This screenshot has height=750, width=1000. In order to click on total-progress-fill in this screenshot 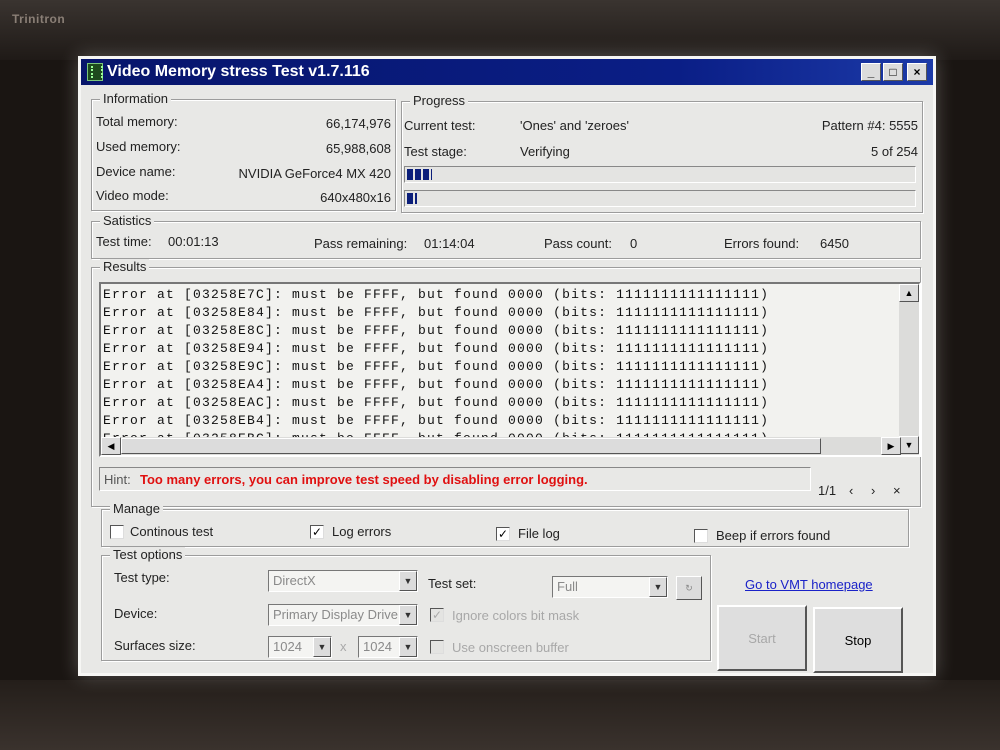, I will do `click(412, 198)`.